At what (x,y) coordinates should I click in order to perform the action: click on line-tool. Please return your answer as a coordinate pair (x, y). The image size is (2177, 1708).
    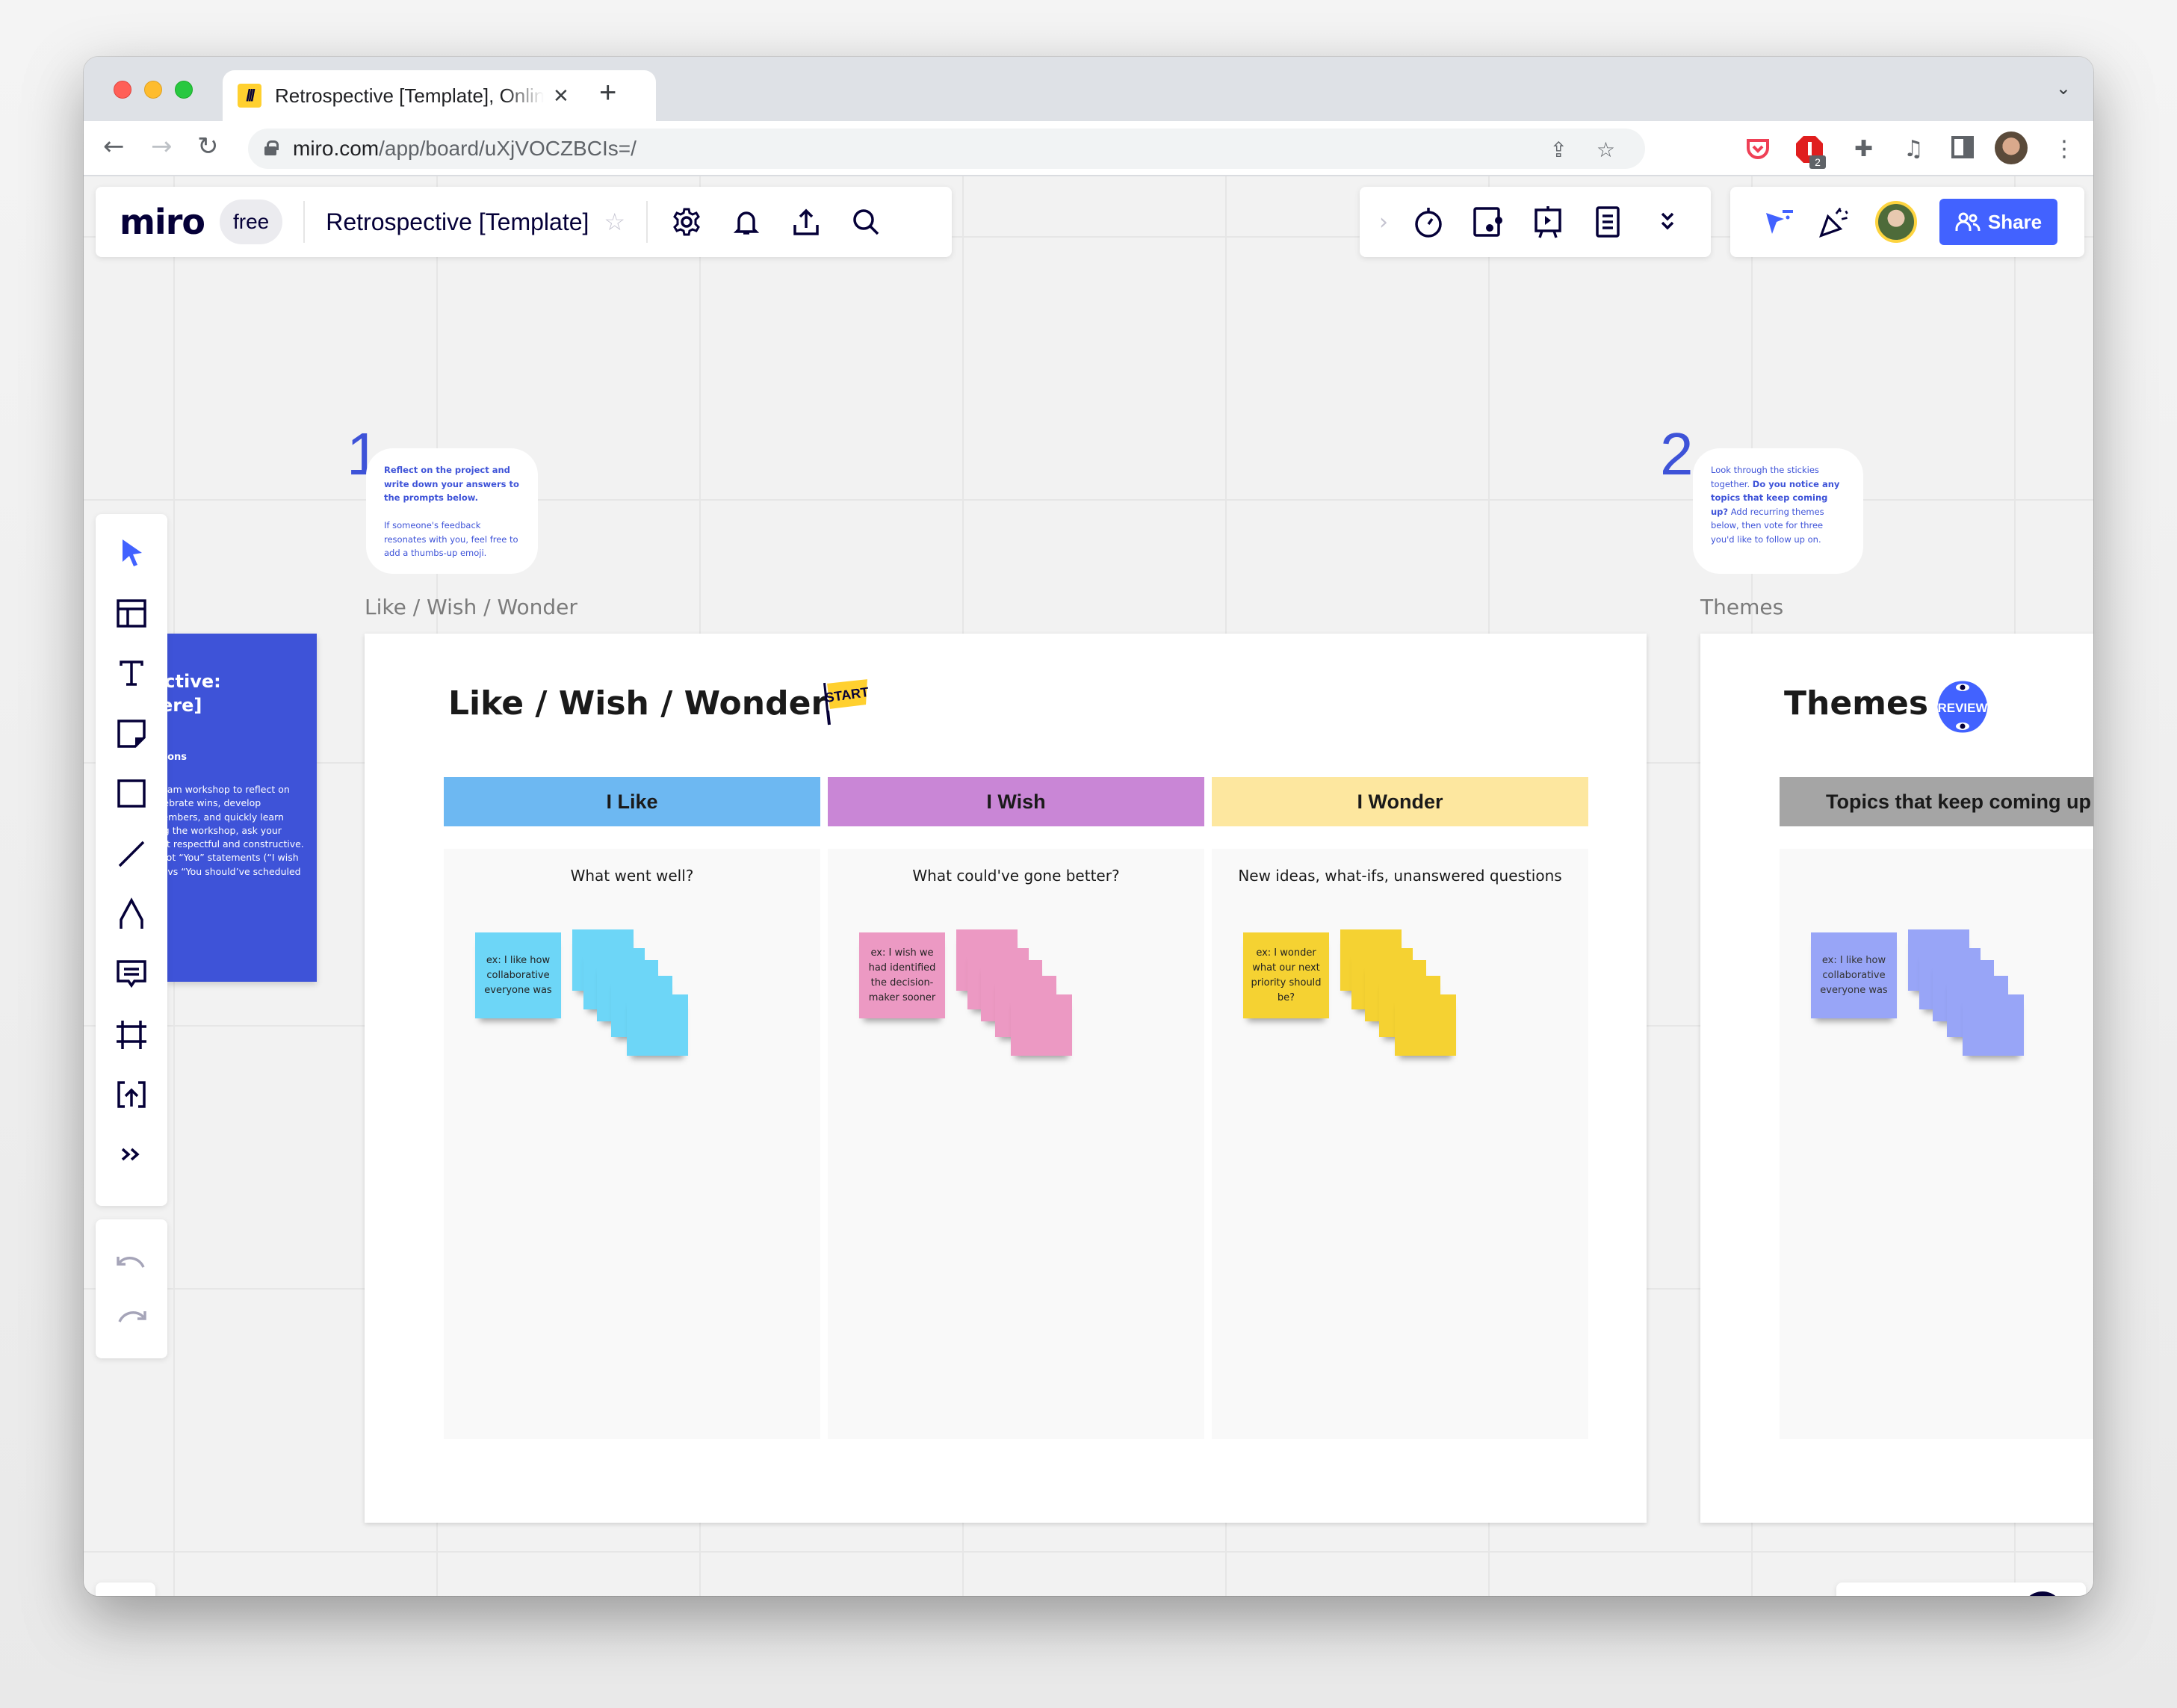
    Looking at the image, I should click on (131, 854).